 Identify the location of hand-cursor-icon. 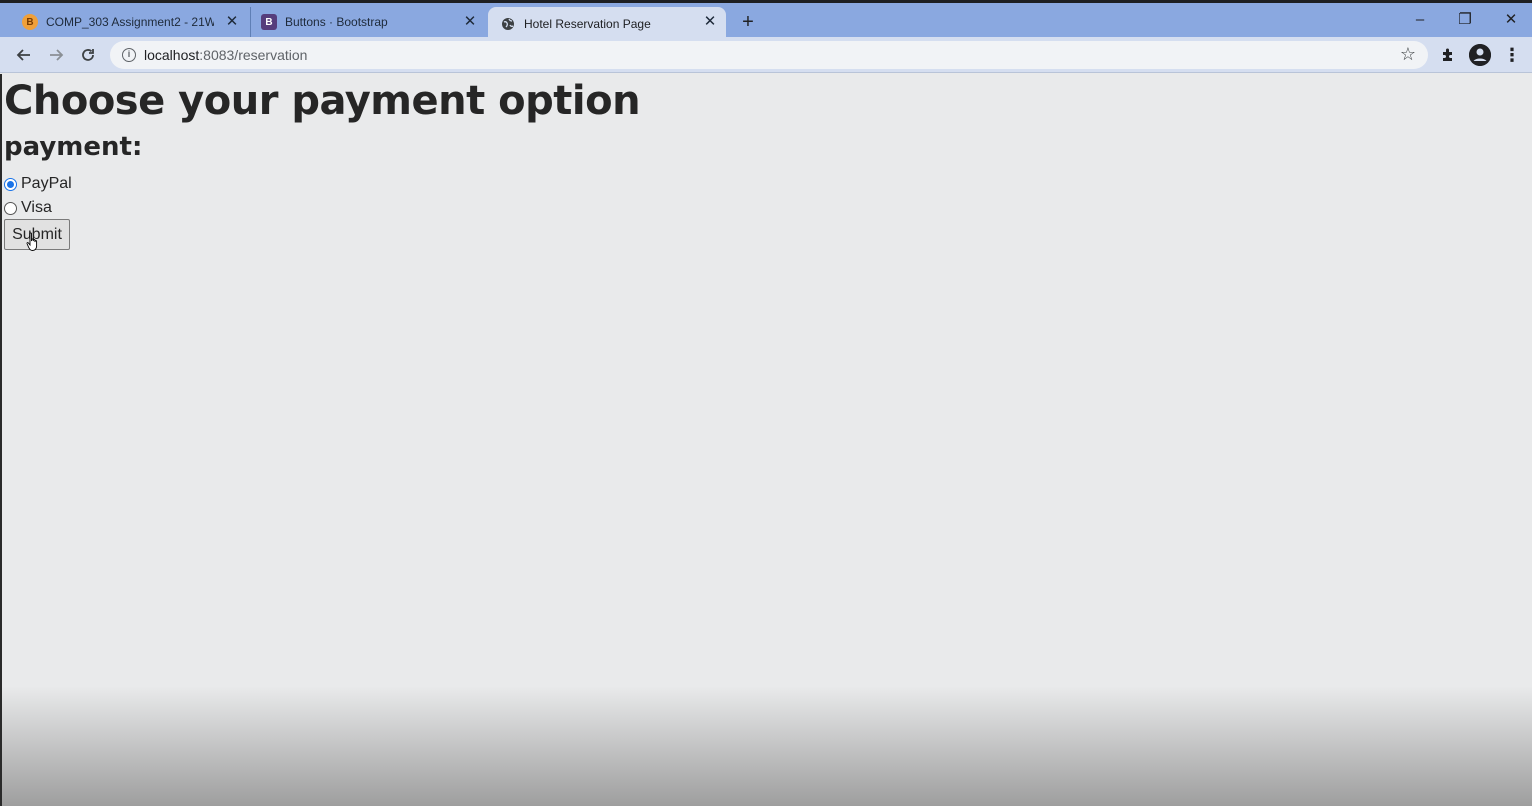
(32, 241).